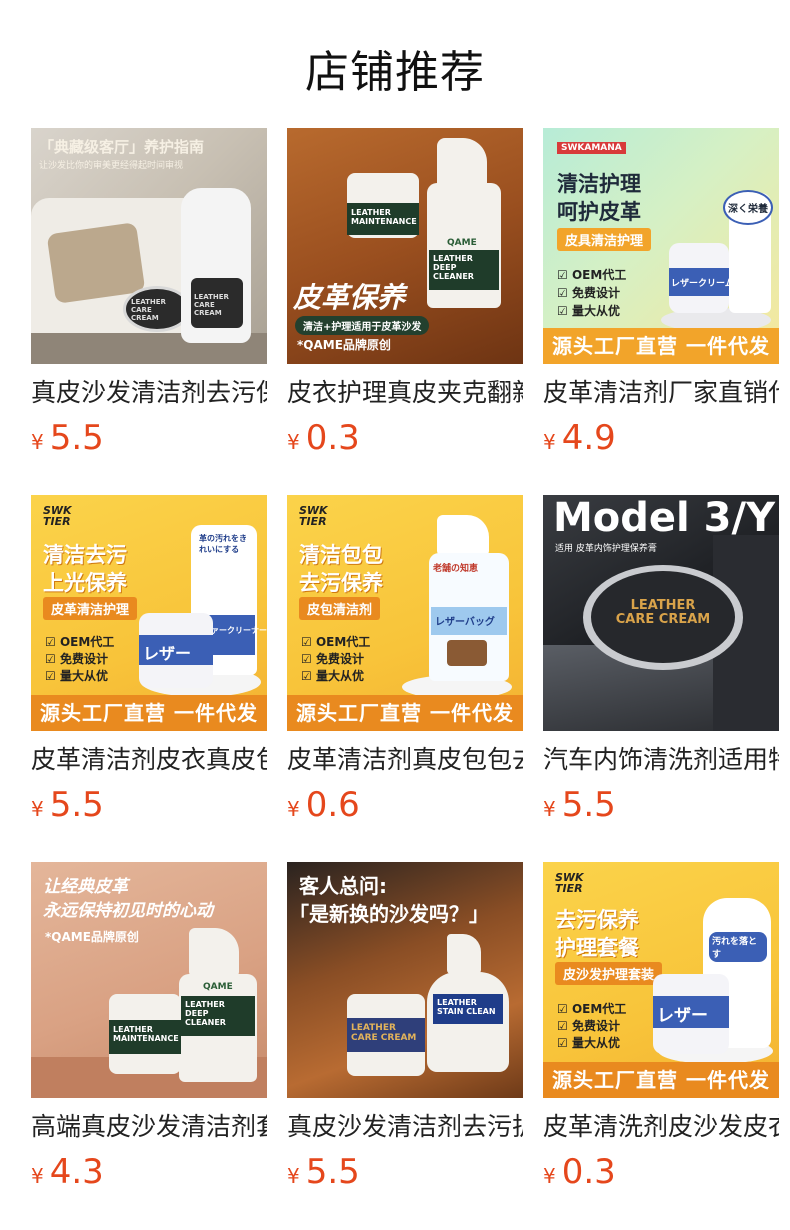 This screenshot has height=1230, width=790. Describe the element at coordinates (384, 217) in the screenshot. I see `jar-label: LEATHER MAINTENANCE` at that location.